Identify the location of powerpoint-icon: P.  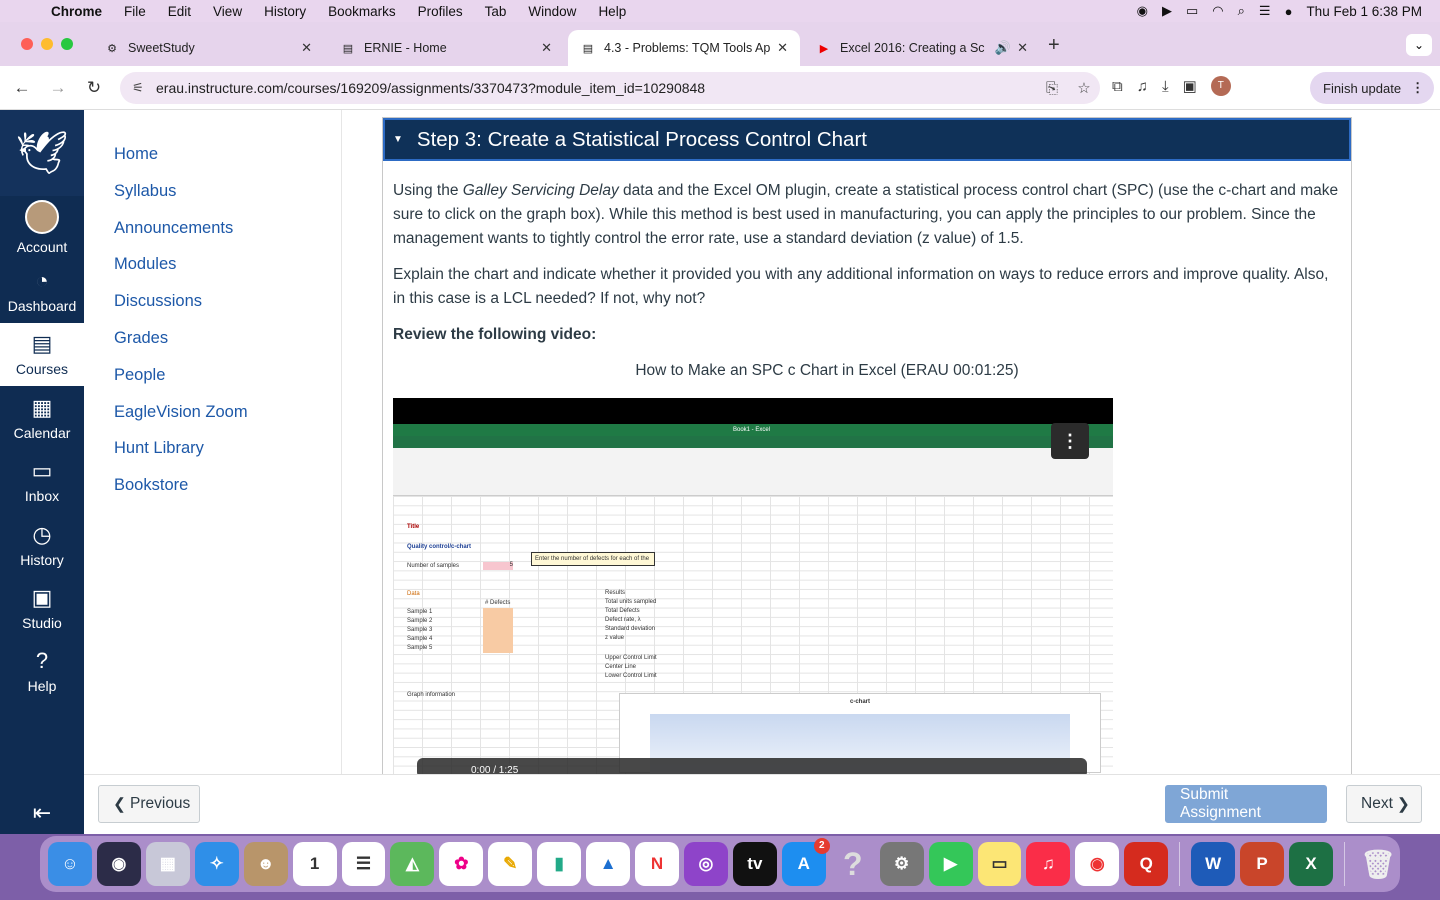
(1262, 864).